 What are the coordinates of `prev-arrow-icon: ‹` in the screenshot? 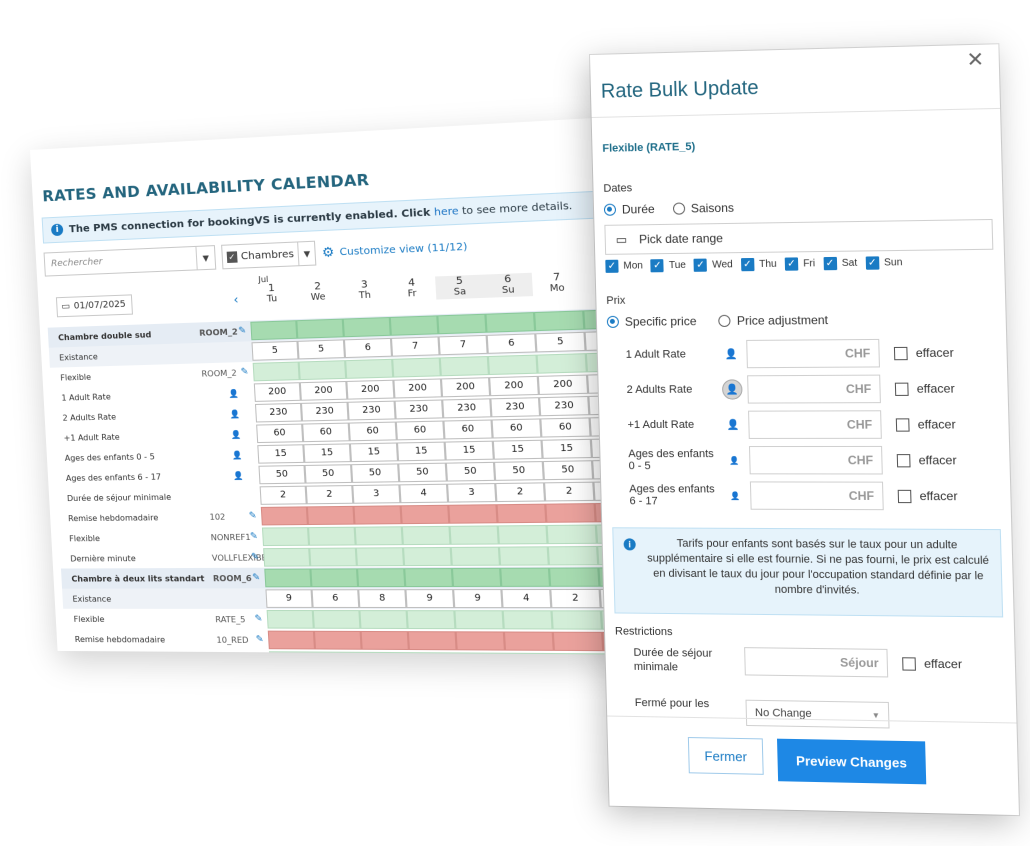 It's located at (236, 299).